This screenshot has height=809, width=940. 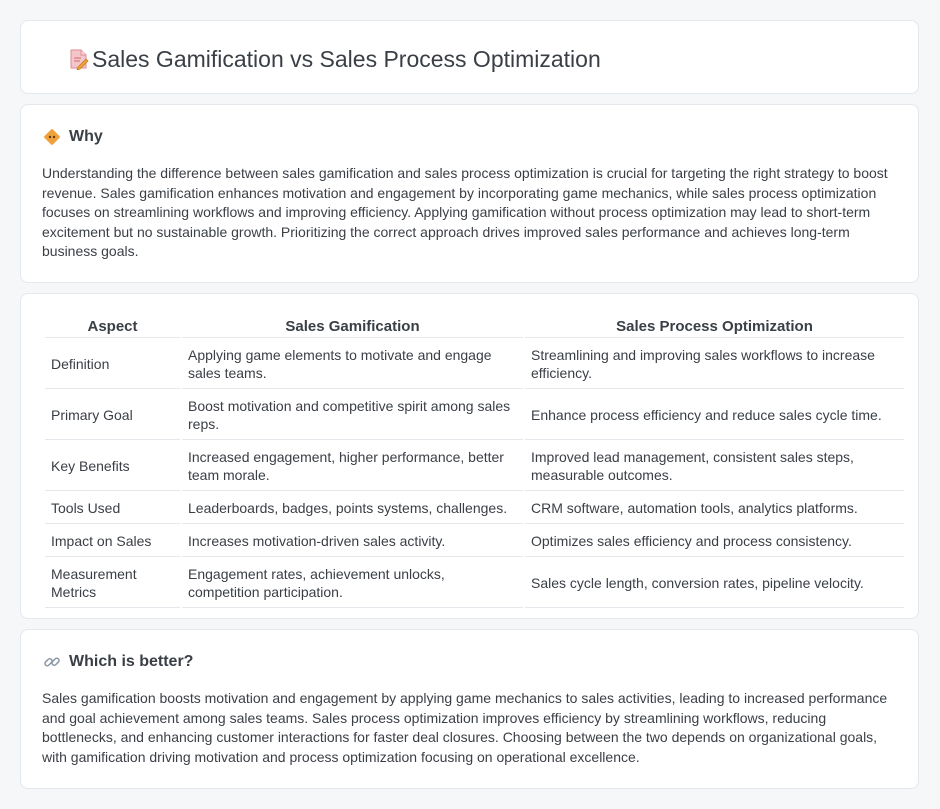 I want to click on cell-aspect: Key Benefits, so click(x=112, y=466).